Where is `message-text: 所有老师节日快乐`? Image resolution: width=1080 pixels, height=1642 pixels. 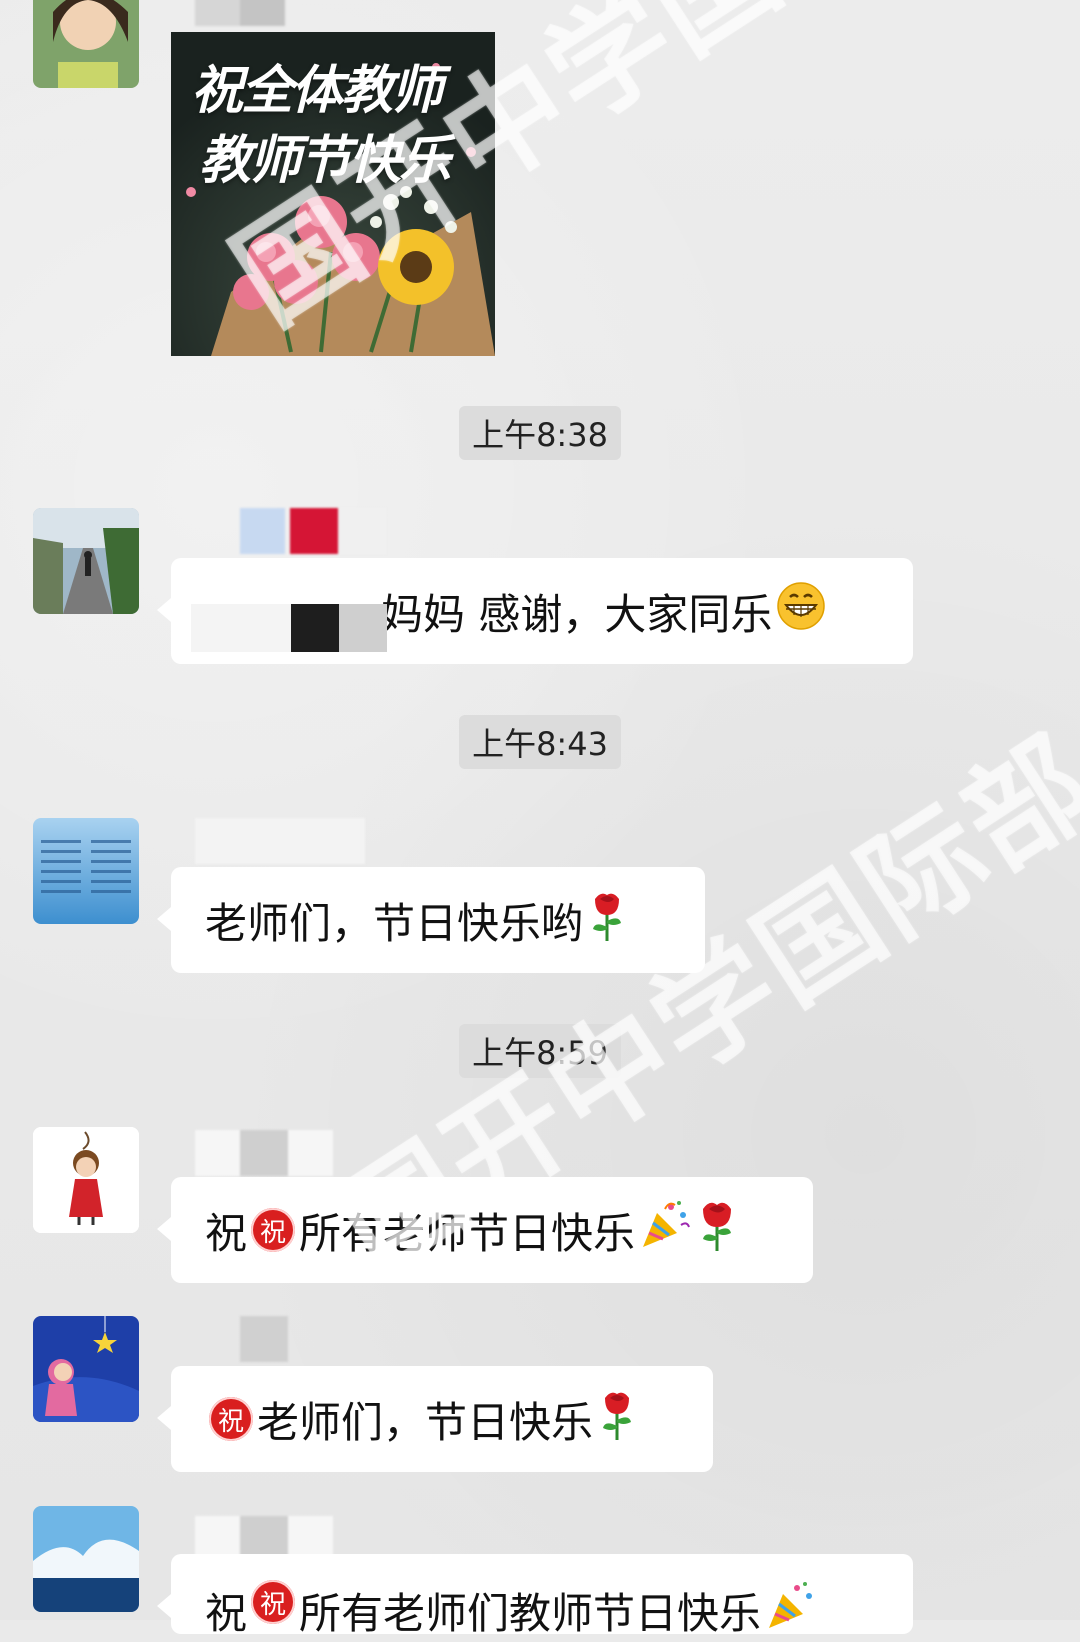 message-text: 所有老师节日快乐 is located at coordinates (467, 1233).